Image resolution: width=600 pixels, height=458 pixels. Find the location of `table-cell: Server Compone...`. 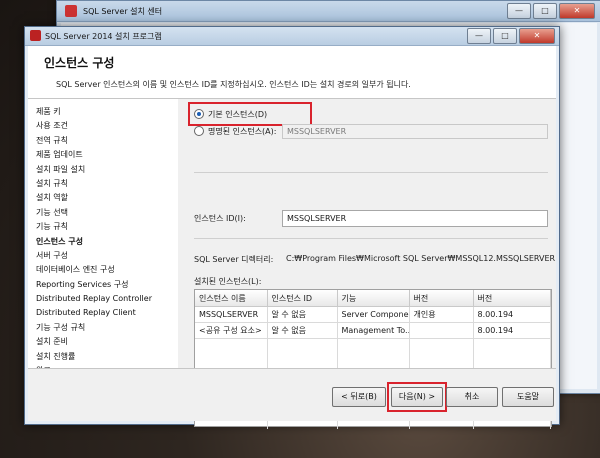

table-cell: Server Compone... is located at coordinates (373, 314).